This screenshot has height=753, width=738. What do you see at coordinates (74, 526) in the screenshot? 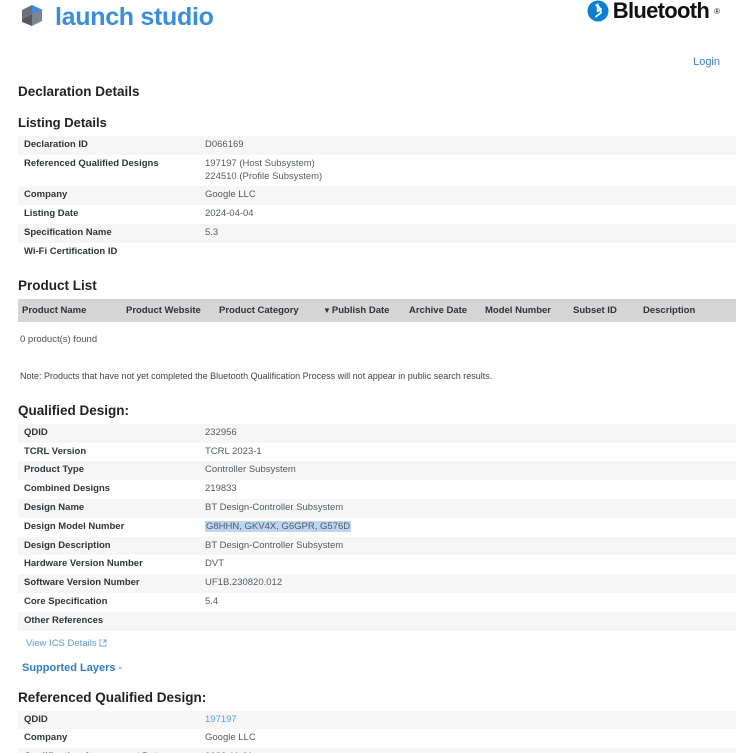
I see `row-label: Design Model Number` at bounding box center [74, 526].